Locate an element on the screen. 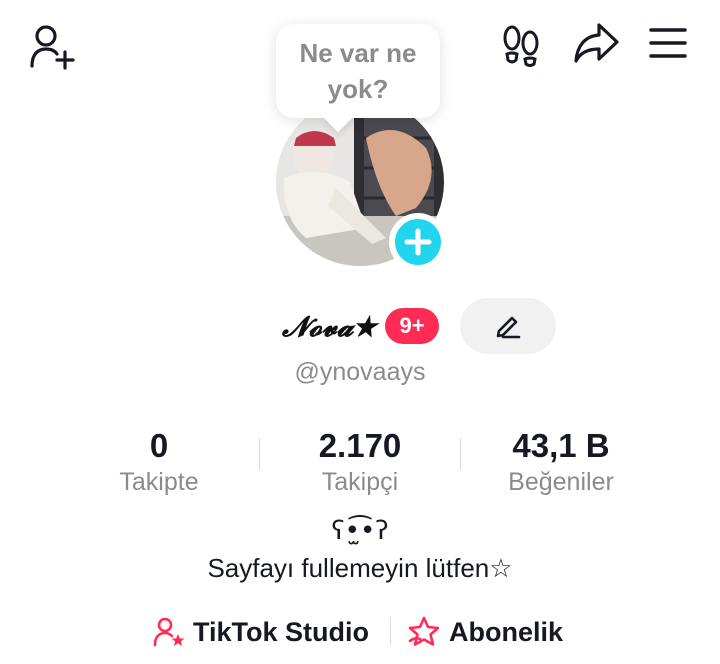  likes-stat: 43,1 B Beğeniler is located at coordinates (561, 462).